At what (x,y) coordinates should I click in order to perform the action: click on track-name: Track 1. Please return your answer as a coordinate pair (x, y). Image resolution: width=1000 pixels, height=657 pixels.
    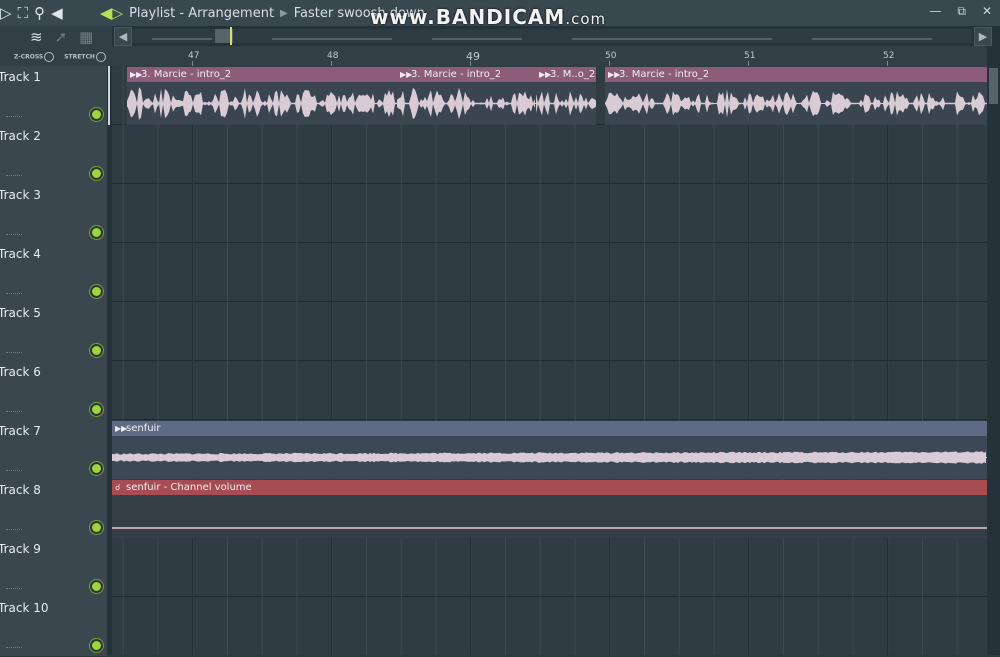
    Looking at the image, I should click on (20, 77).